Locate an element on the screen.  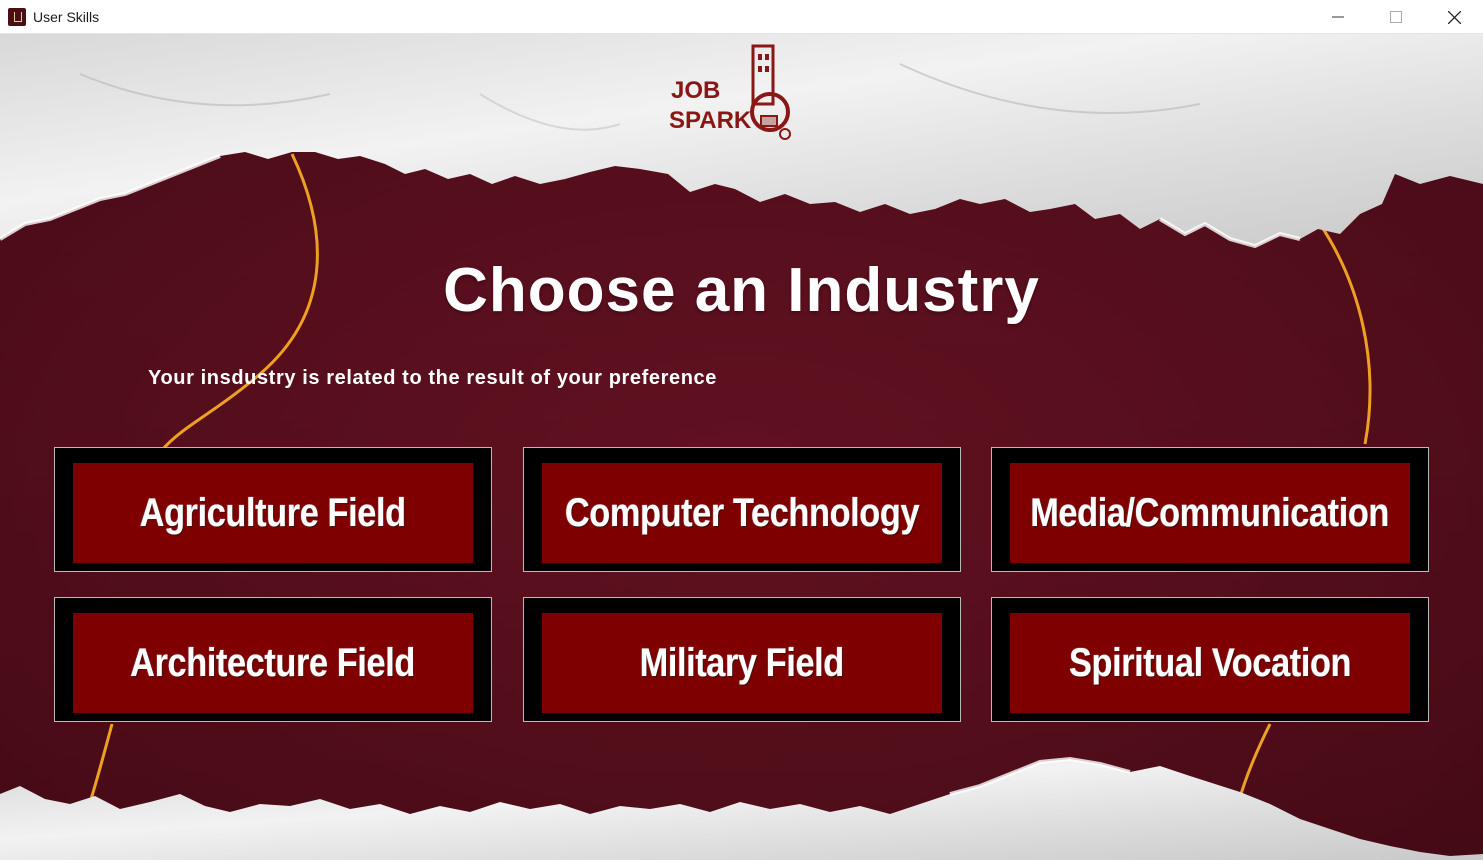
window-titlebar: User Skills is located at coordinates (741, 17).